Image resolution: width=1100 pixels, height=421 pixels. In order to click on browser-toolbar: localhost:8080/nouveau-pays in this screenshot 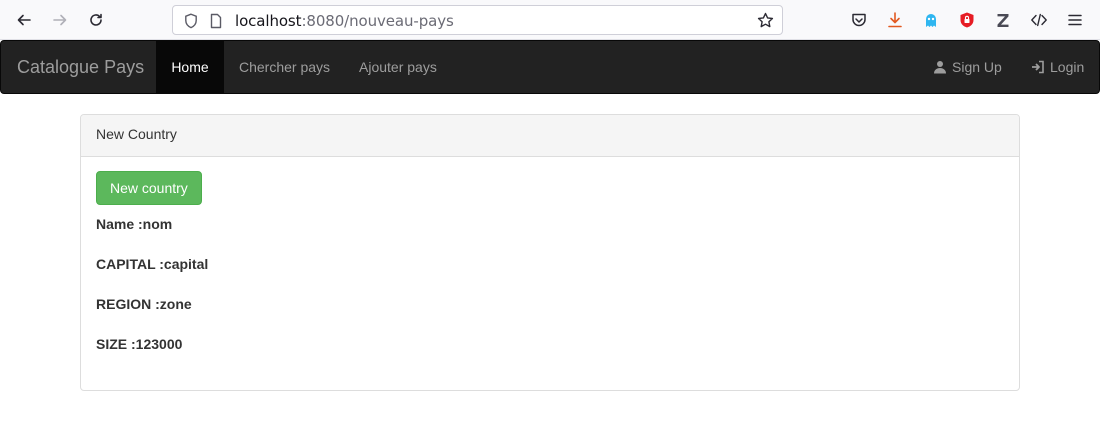, I will do `click(550, 20)`.